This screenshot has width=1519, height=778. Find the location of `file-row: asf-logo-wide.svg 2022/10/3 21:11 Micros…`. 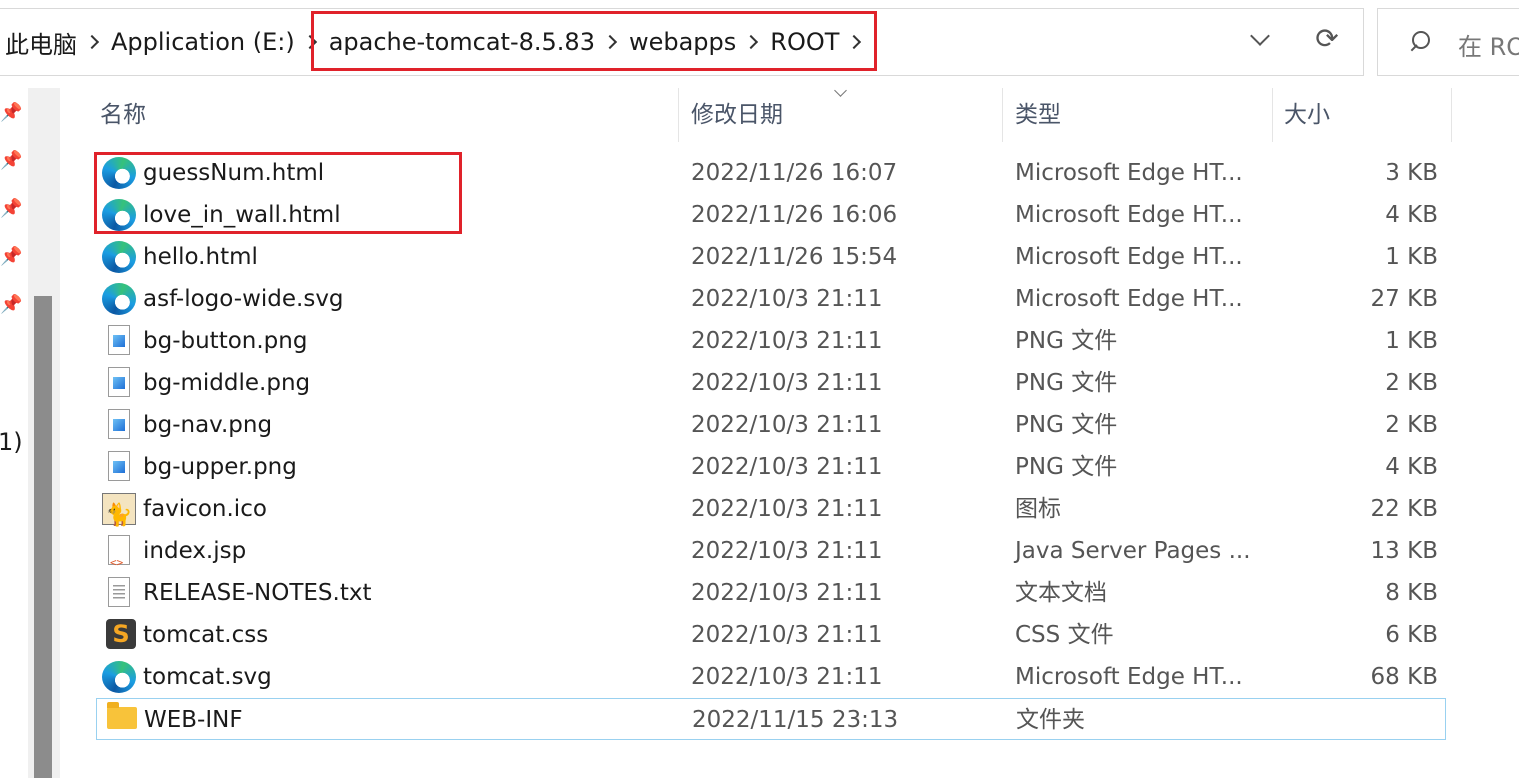

file-row: asf-logo-wide.svg 2022/10/3 21:11 Micros… is located at coordinates (771, 299).